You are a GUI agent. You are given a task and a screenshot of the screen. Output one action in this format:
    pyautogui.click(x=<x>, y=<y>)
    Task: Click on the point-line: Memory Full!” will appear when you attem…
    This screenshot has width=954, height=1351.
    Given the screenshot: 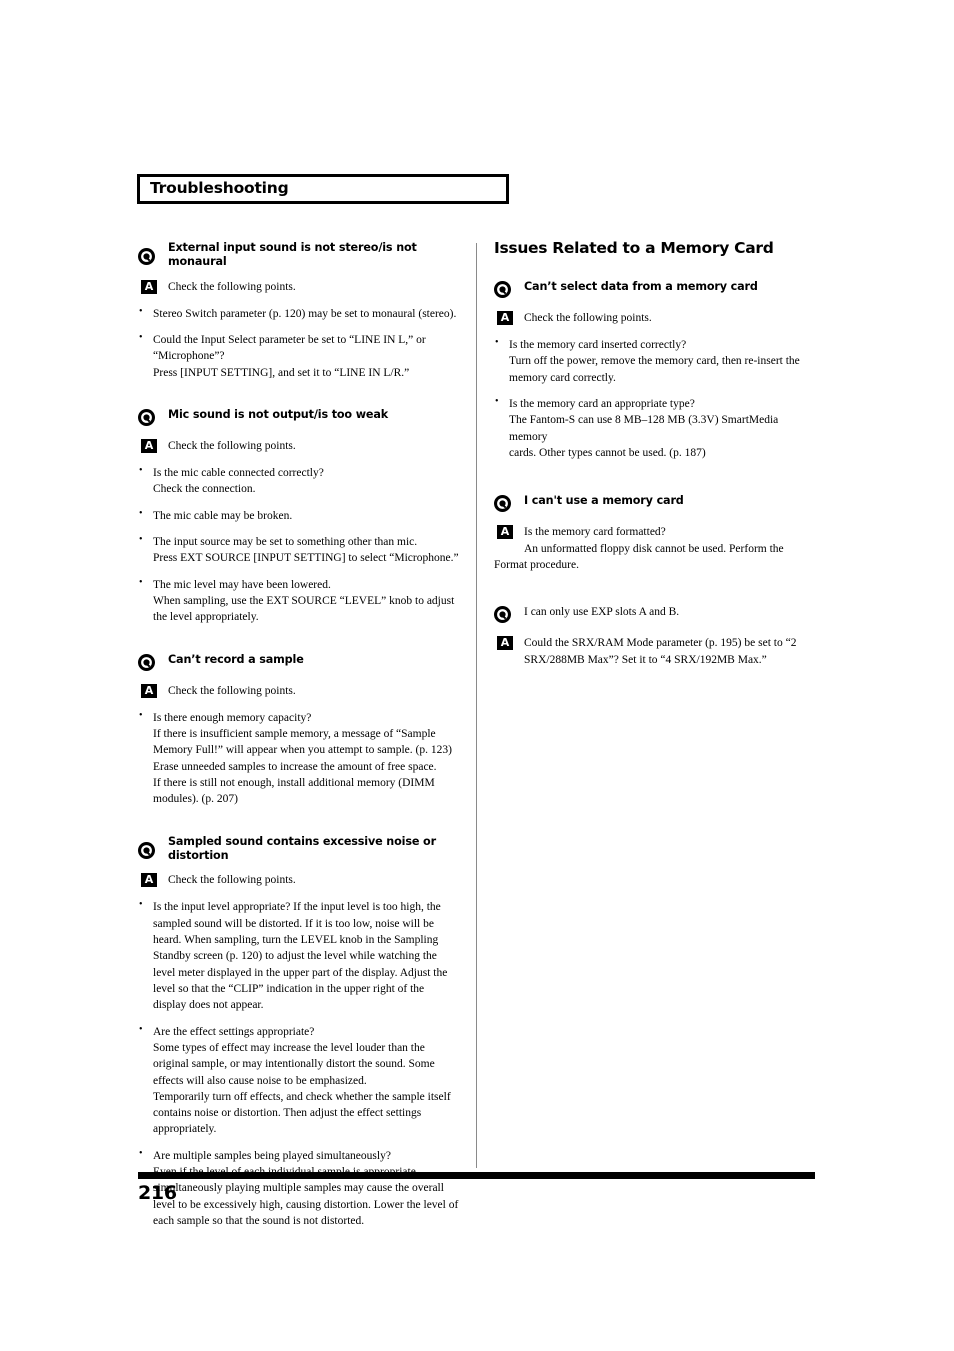 What is the action you would take?
    pyautogui.click(x=302, y=750)
    